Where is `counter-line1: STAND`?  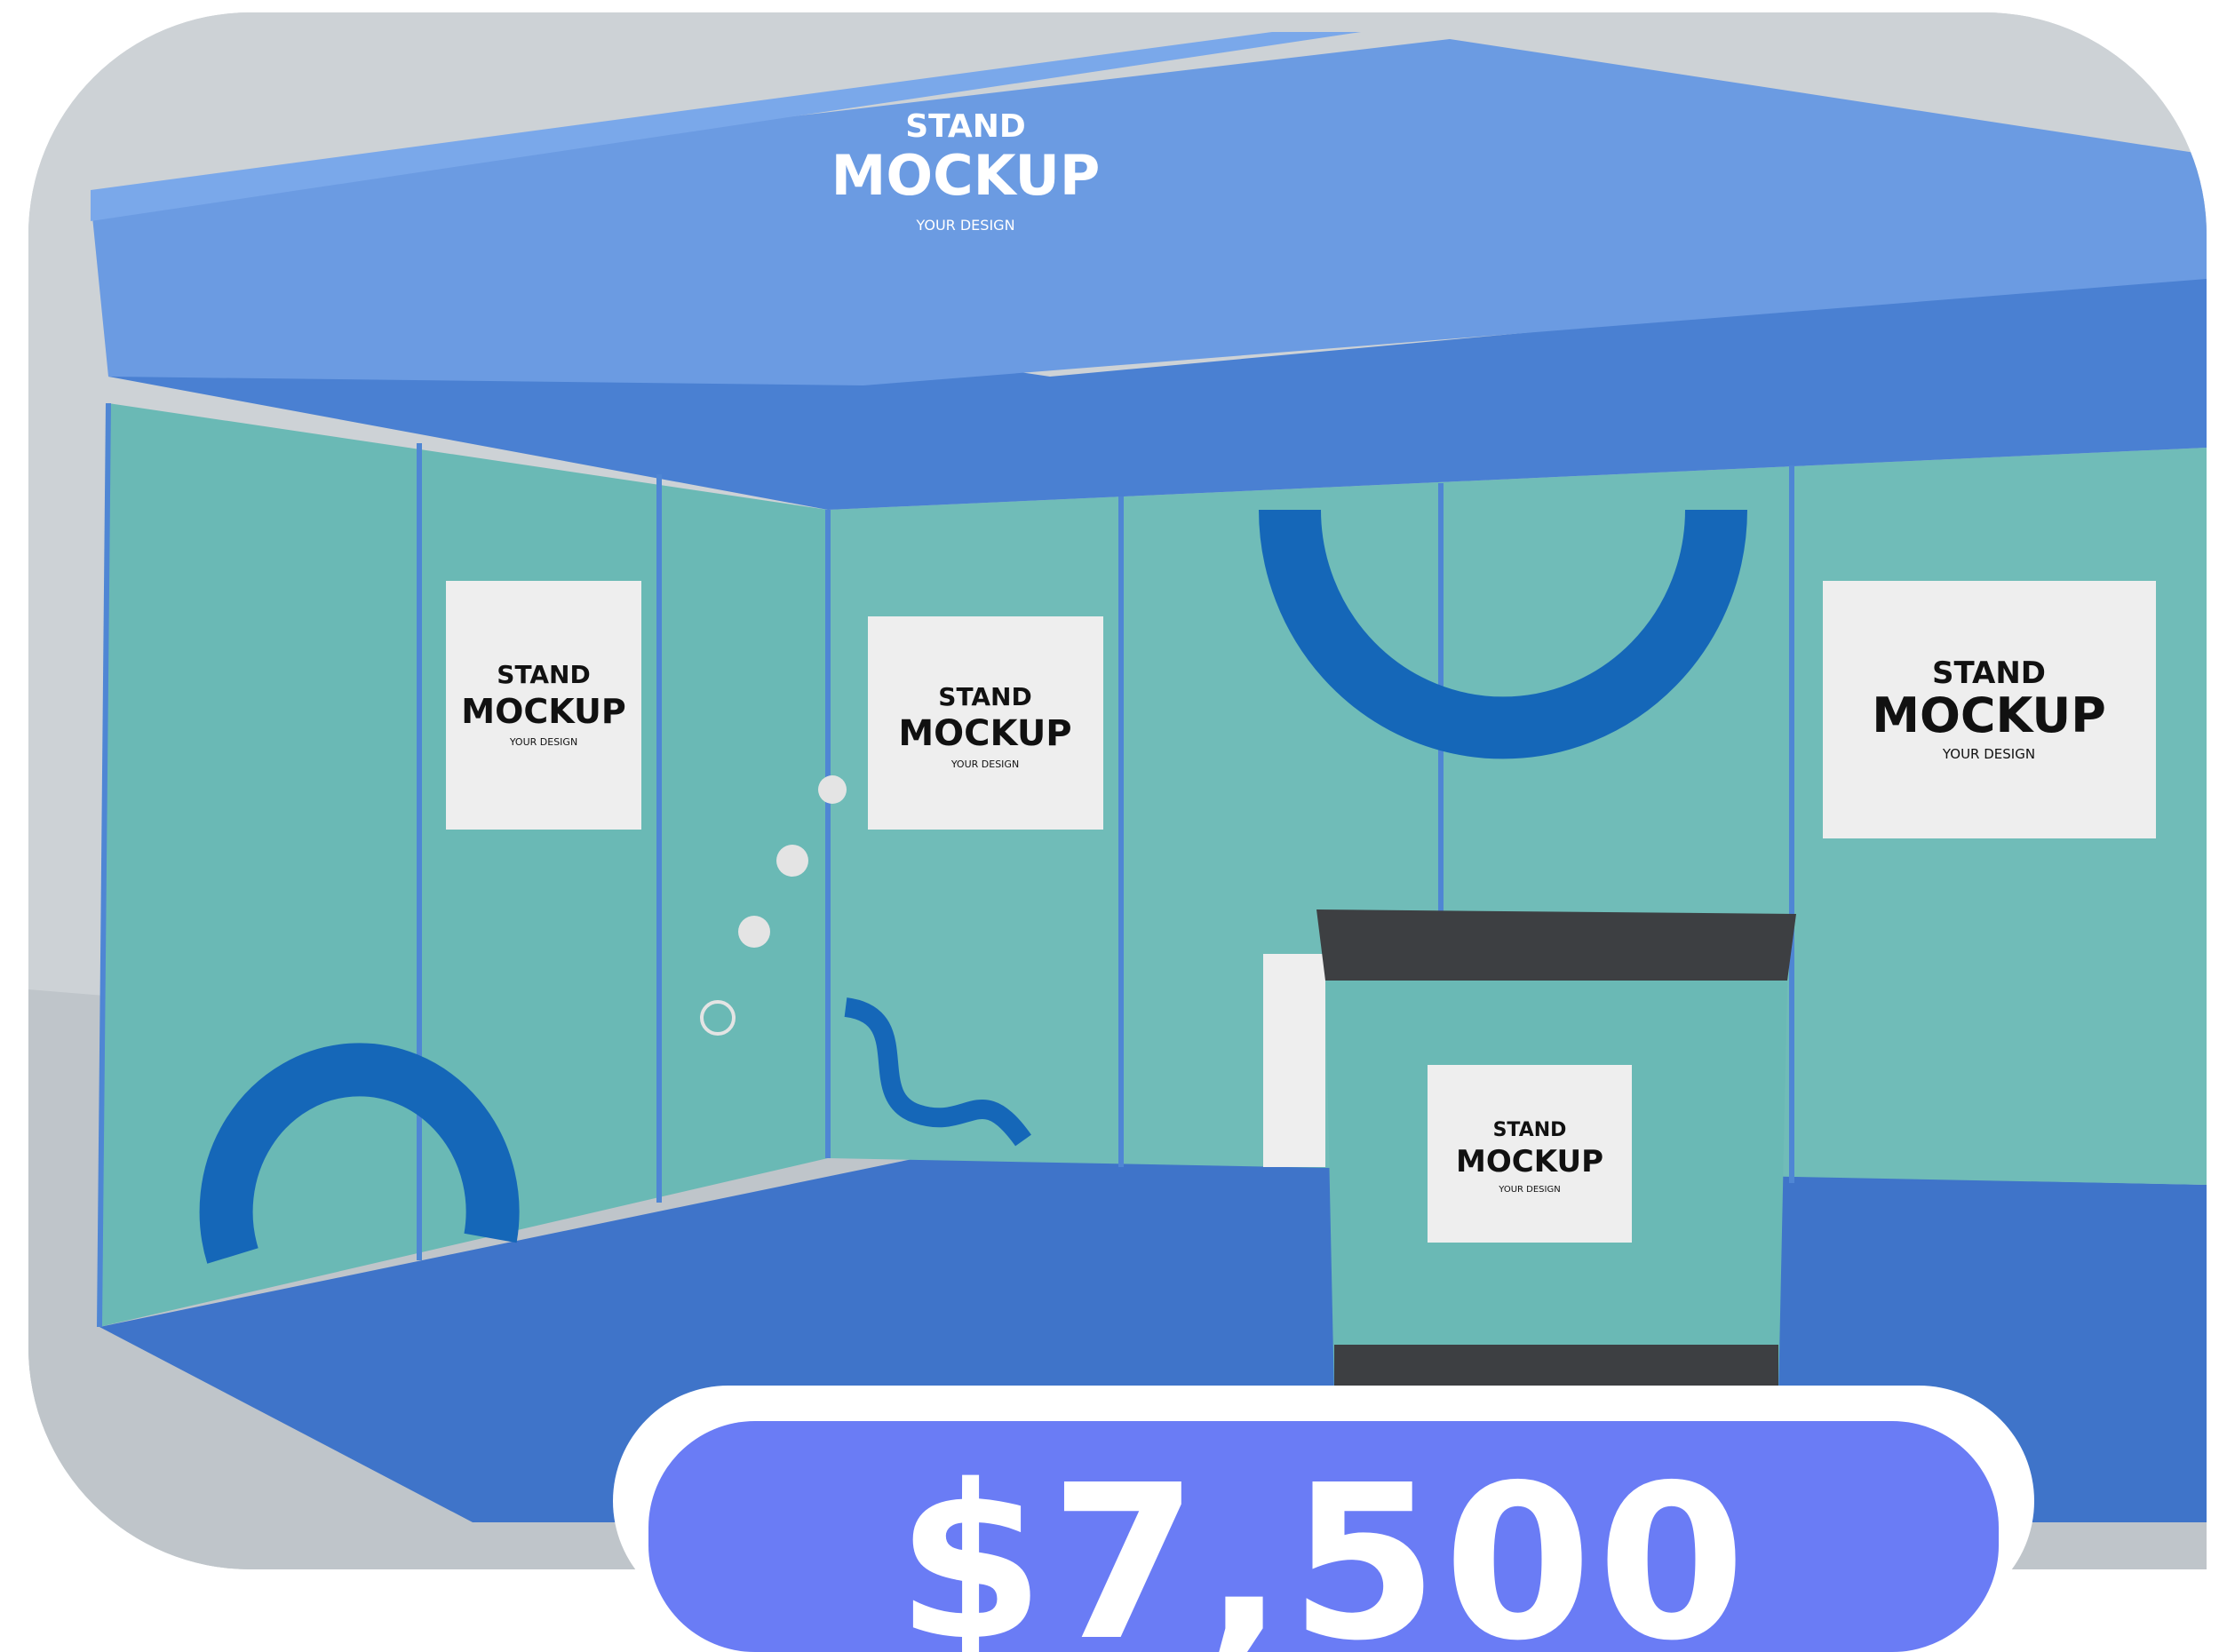 counter-line1: STAND is located at coordinates (1530, 1130).